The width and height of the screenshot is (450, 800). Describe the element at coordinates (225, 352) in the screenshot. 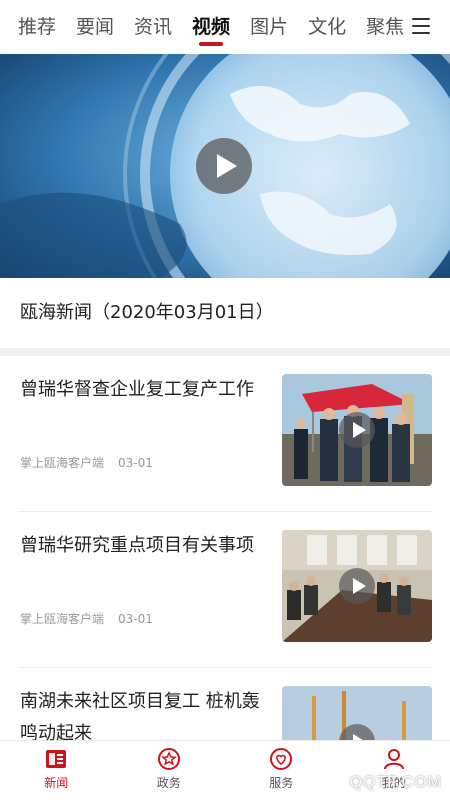

I see `section-divider` at that location.